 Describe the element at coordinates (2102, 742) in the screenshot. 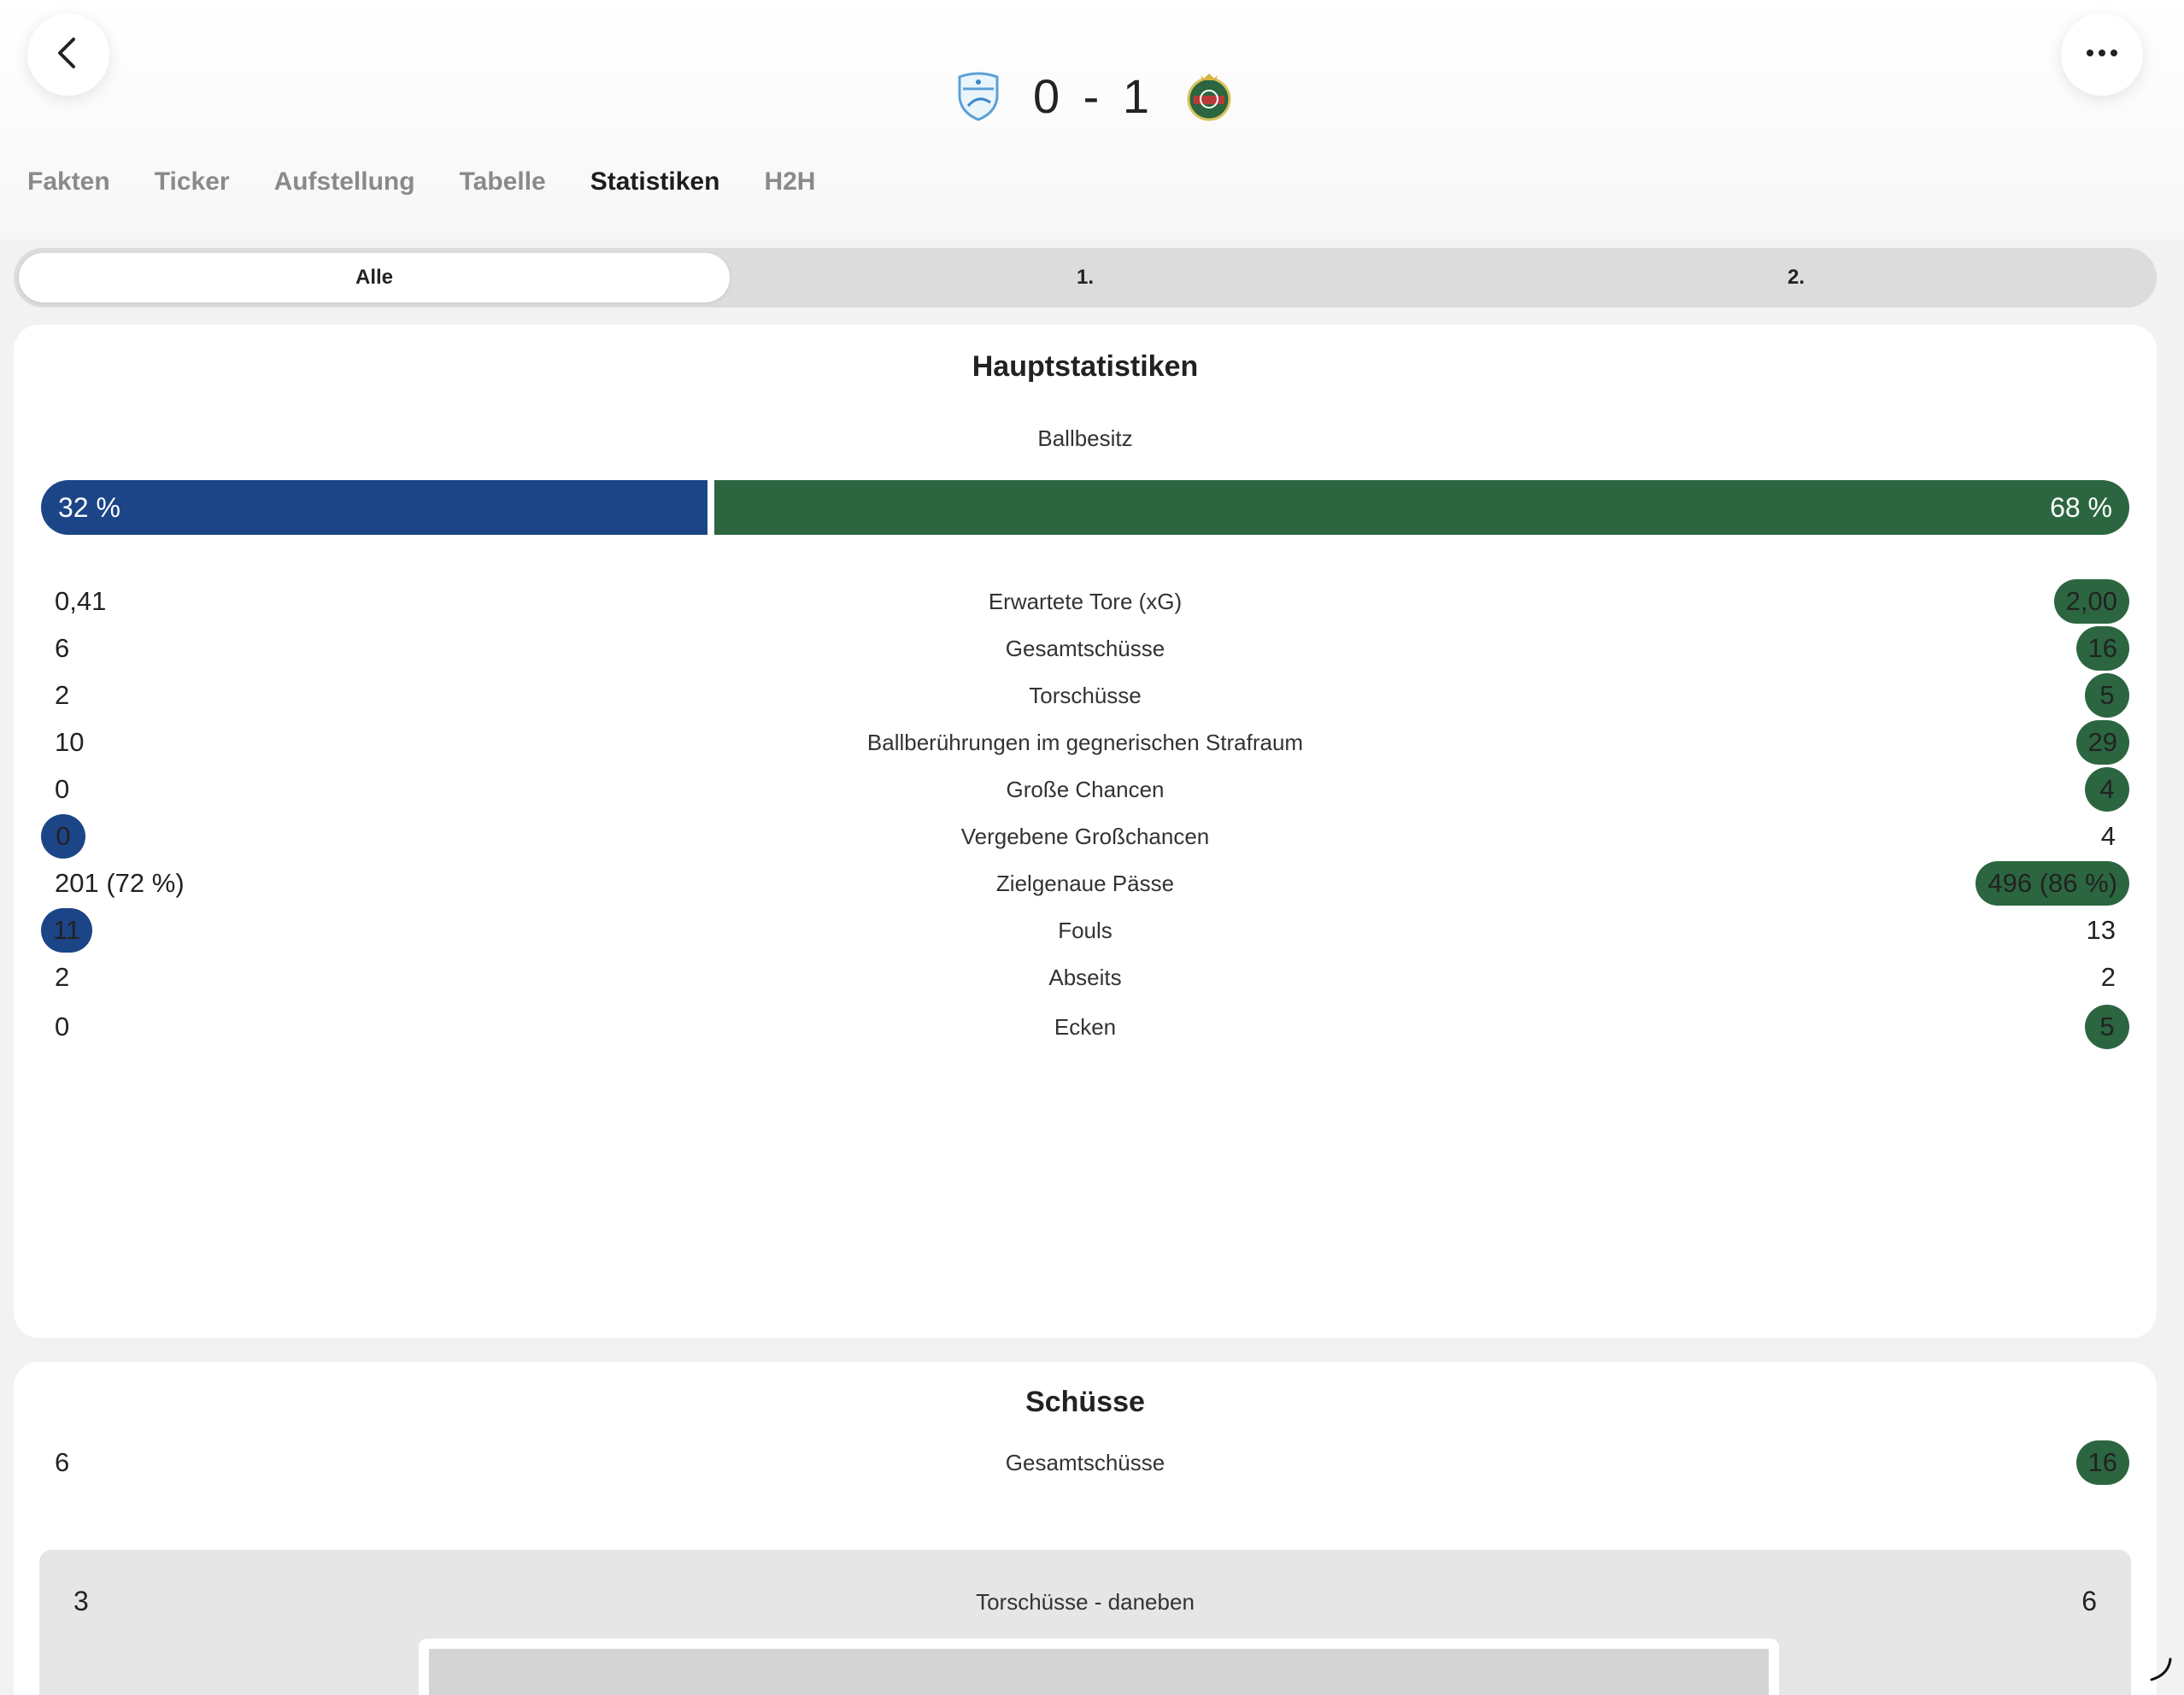

I see `away-value: 29` at that location.